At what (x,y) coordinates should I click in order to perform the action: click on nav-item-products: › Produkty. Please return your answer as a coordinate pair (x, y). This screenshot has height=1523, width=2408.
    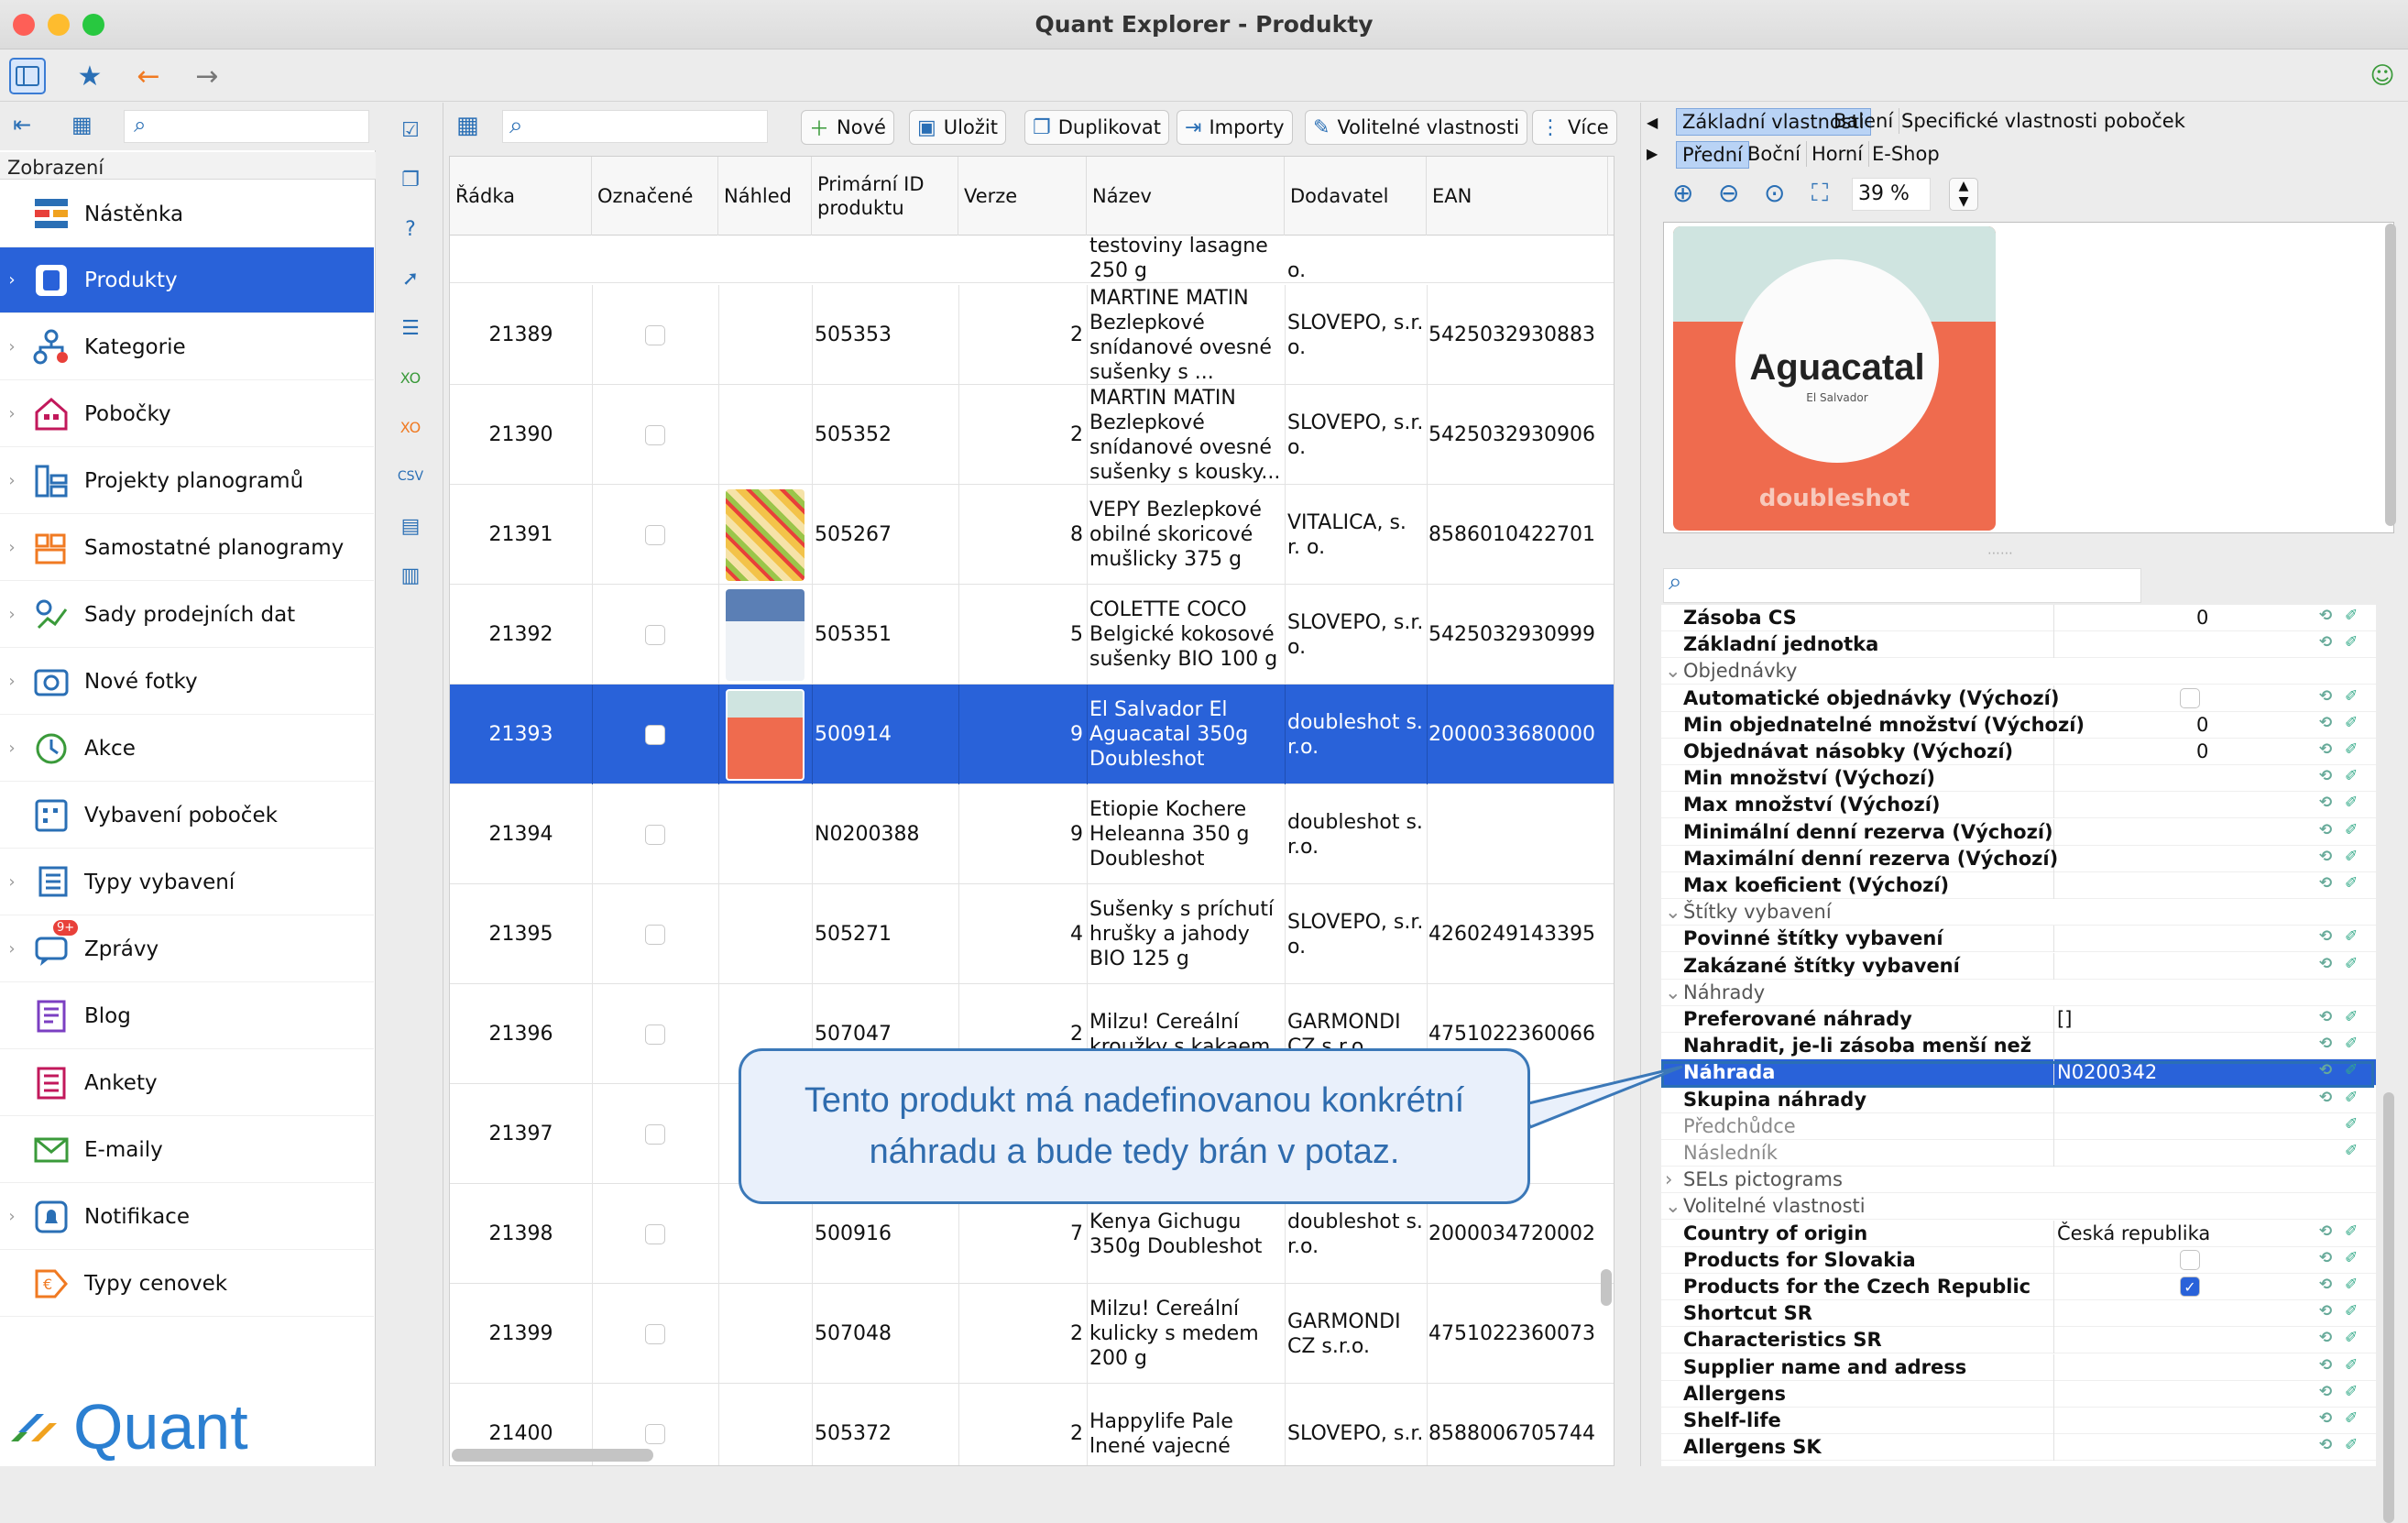
    Looking at the image, I should click on (187, 280).